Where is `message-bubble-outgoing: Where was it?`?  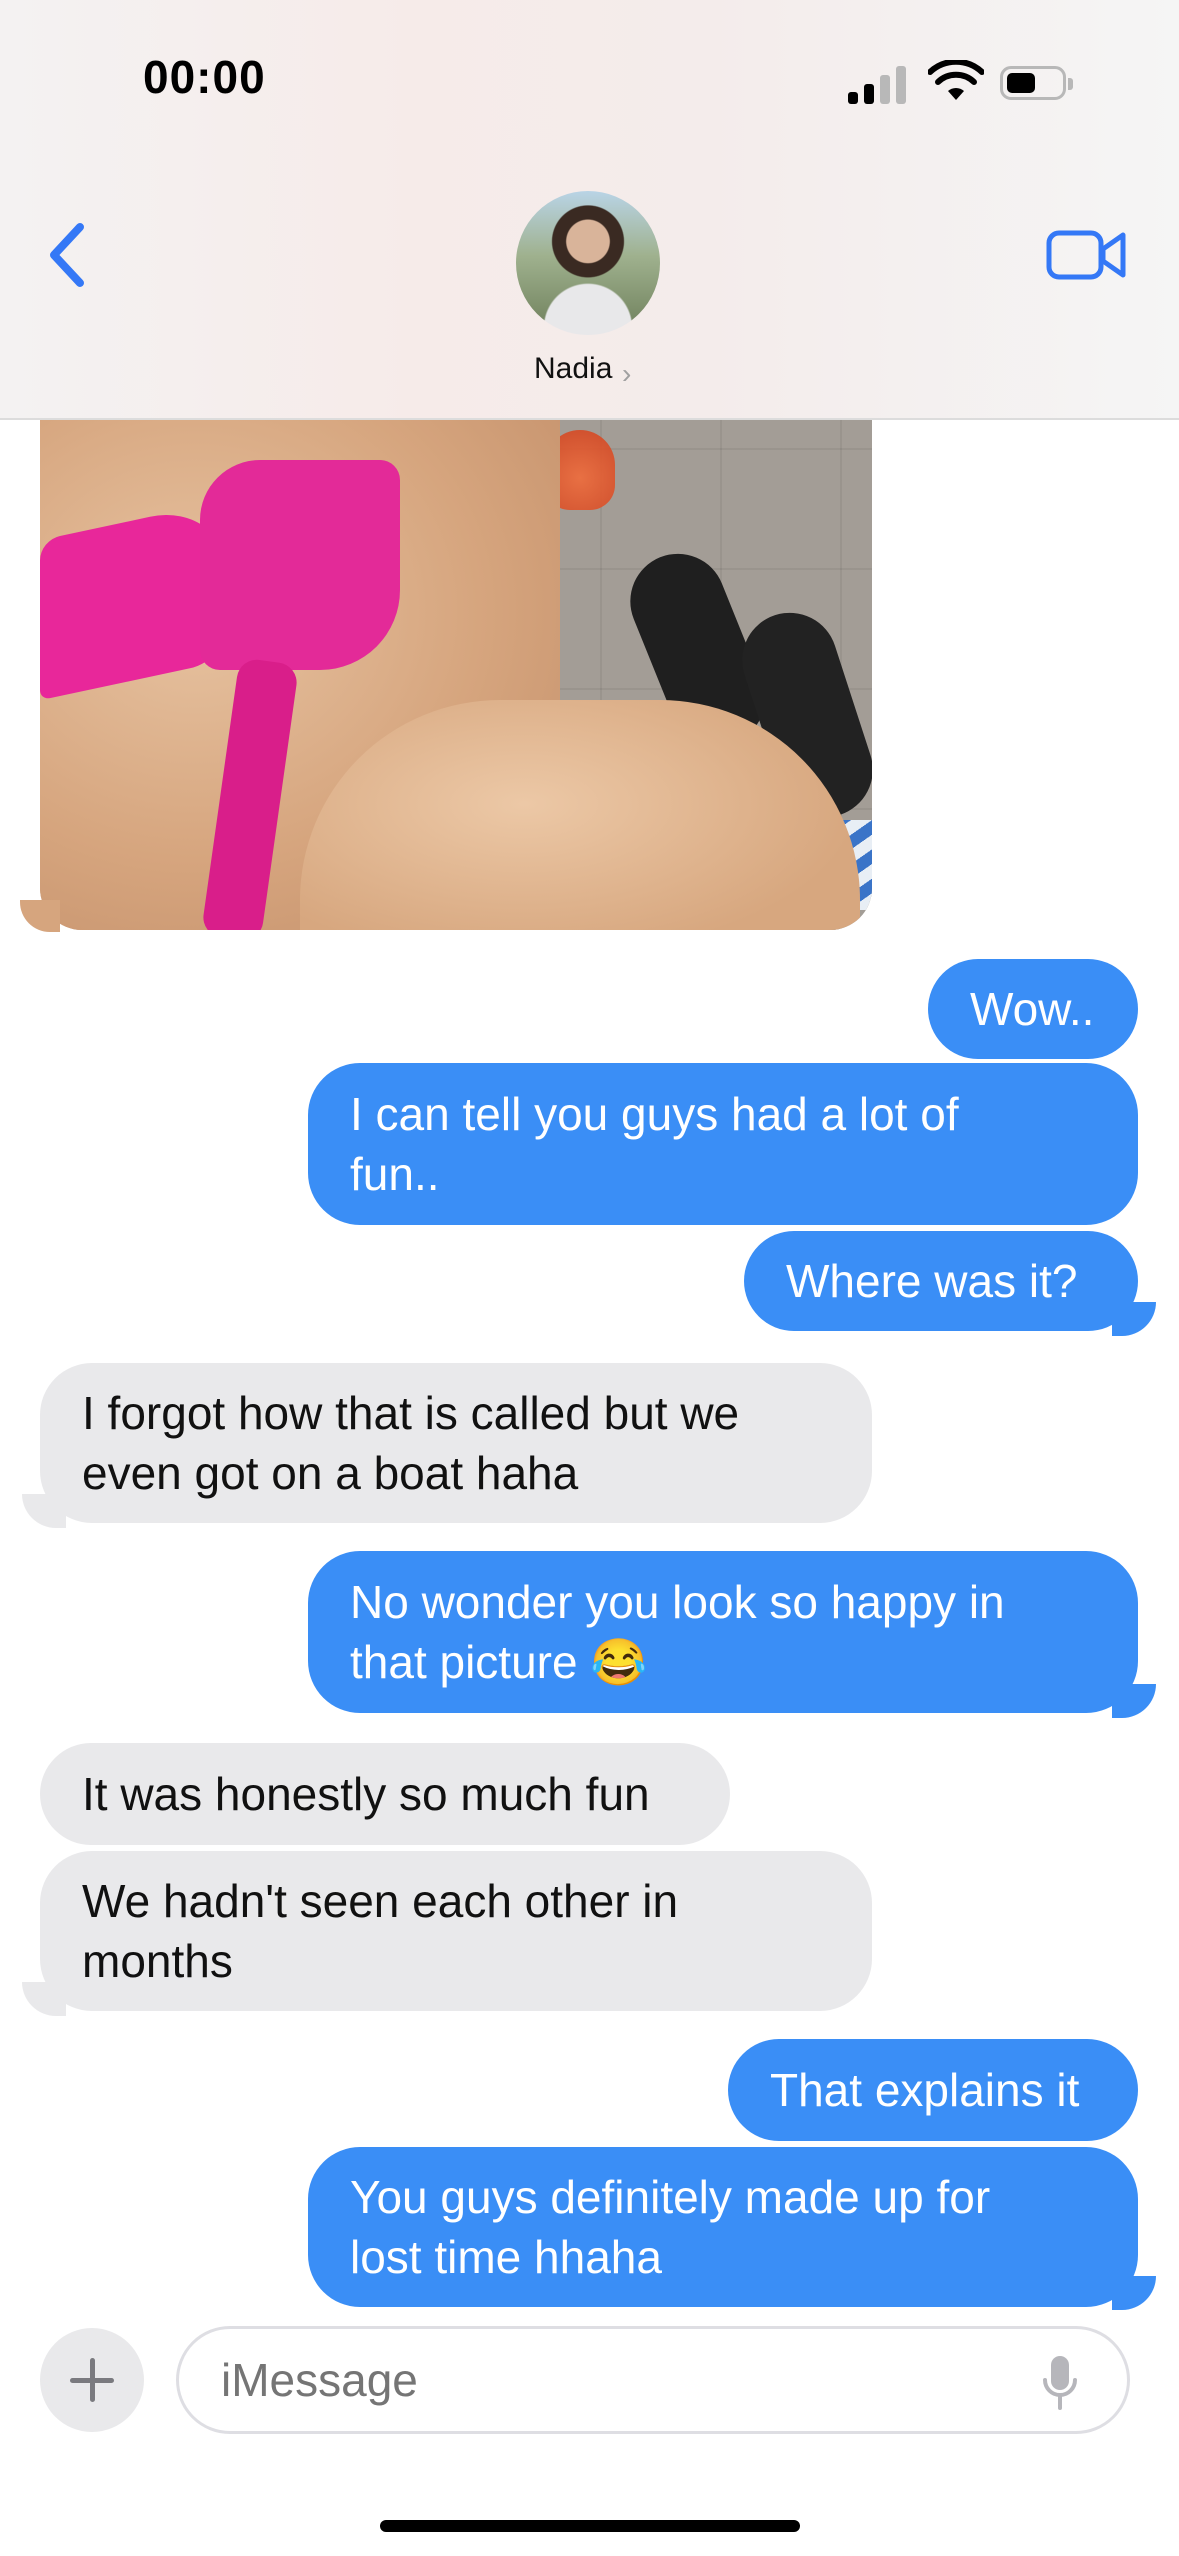
message-bubble-outgoing: Where was it? is located at coordinates (941, 1281).